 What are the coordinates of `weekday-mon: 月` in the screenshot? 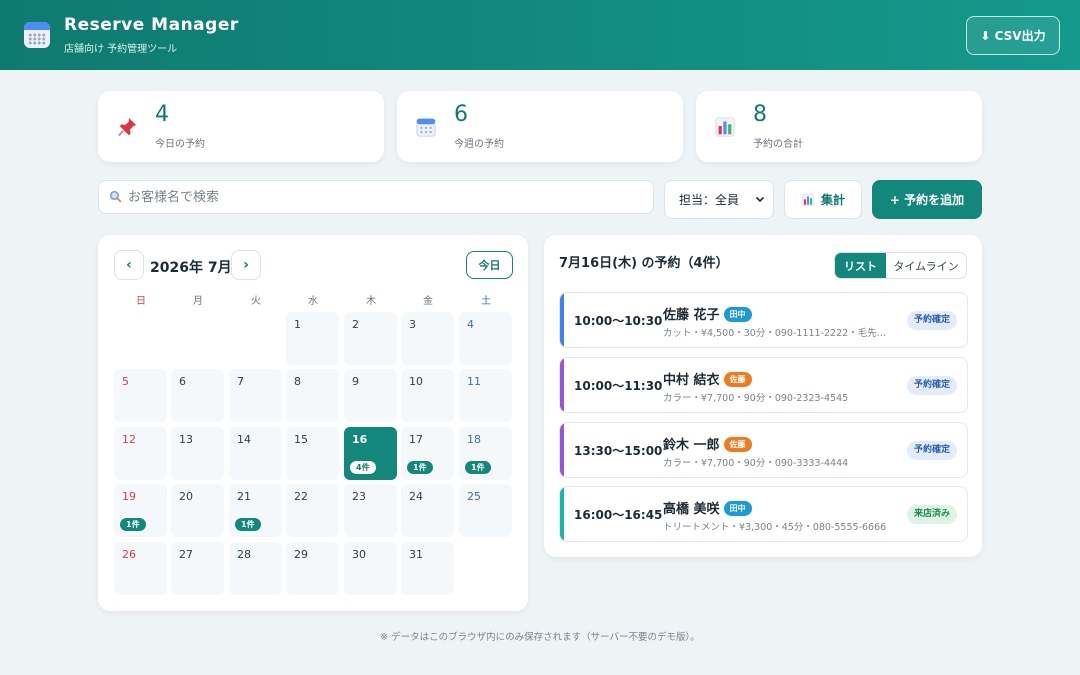 It's located at (198, 301).